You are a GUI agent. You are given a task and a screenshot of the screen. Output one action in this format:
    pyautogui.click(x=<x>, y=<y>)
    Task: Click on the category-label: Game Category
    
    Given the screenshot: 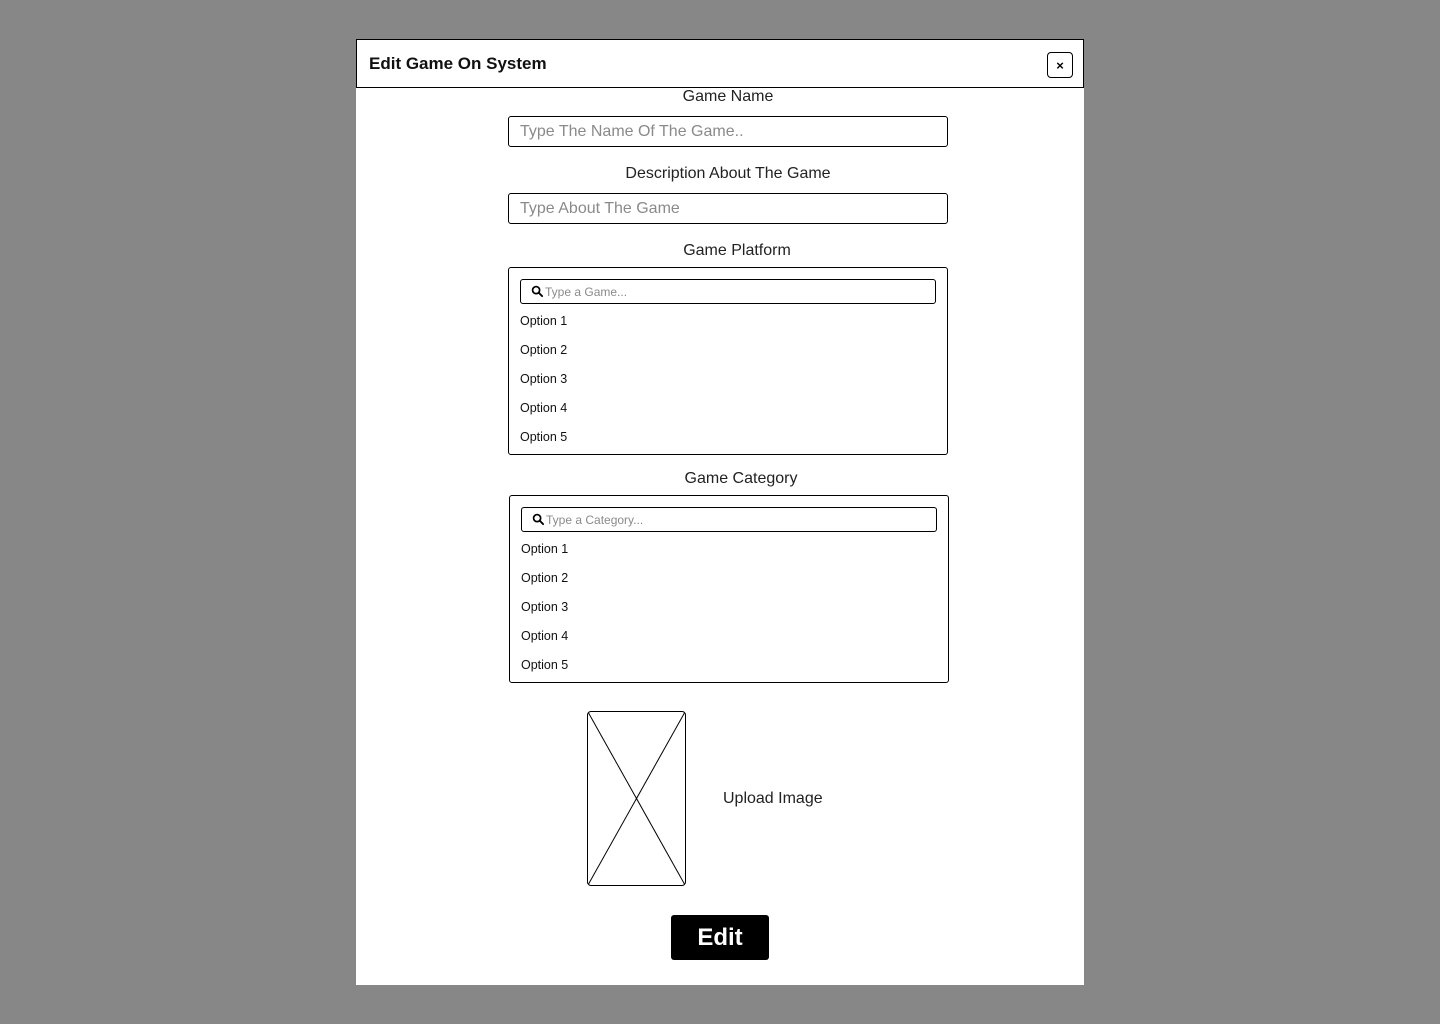 What is the action you would take?
    pyautogui.click(x=741, y=478)
    